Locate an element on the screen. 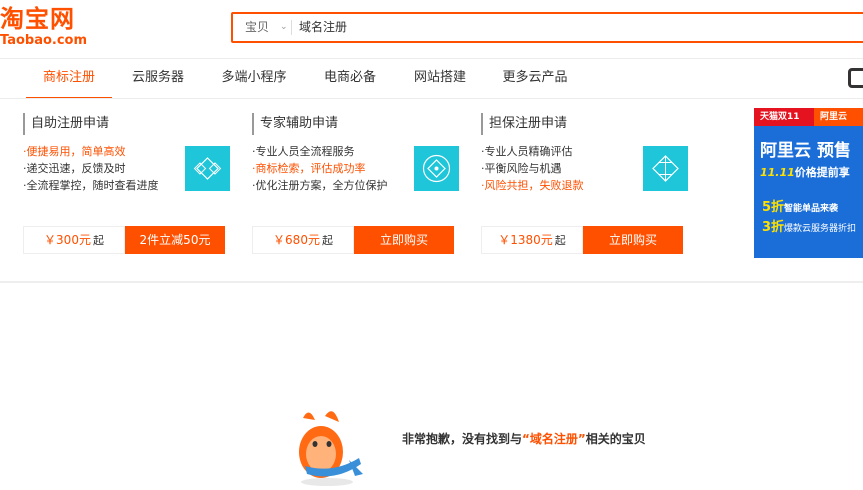  card-feature: 递交迅速，反馈及时 is located at coordinates (98, 168).